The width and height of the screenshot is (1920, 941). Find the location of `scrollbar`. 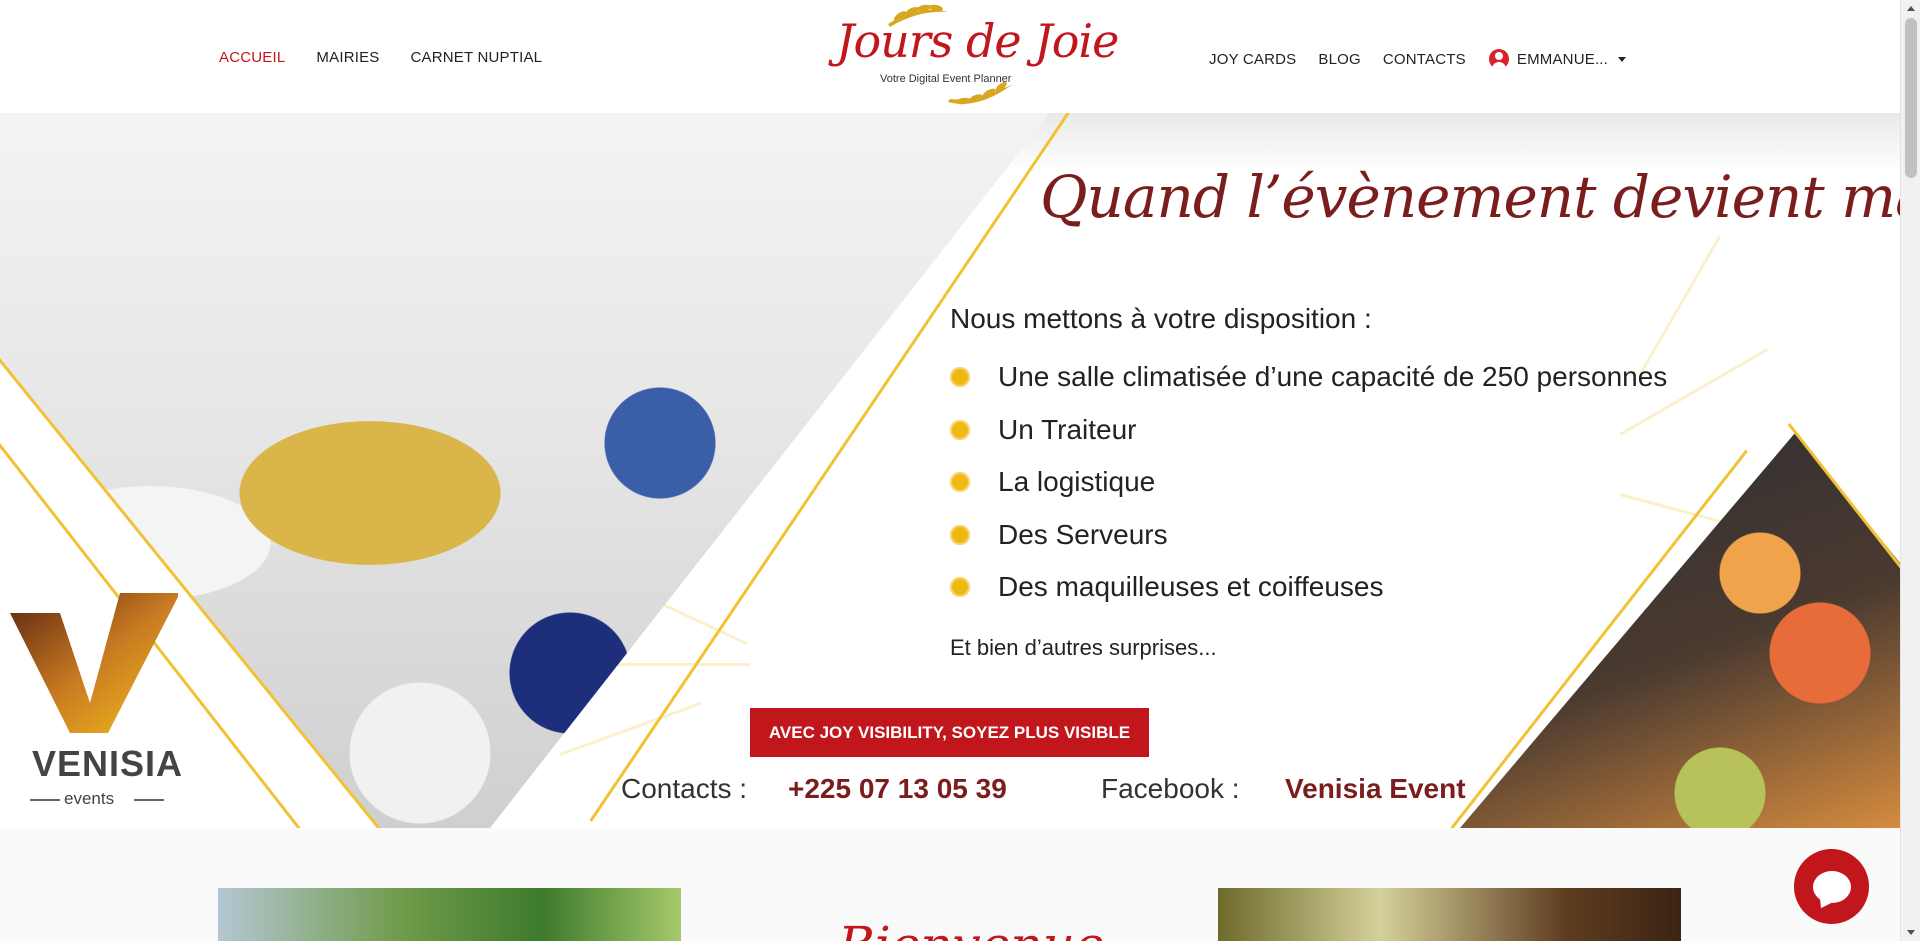

scrollbar is located at coordinates (1910, 470).